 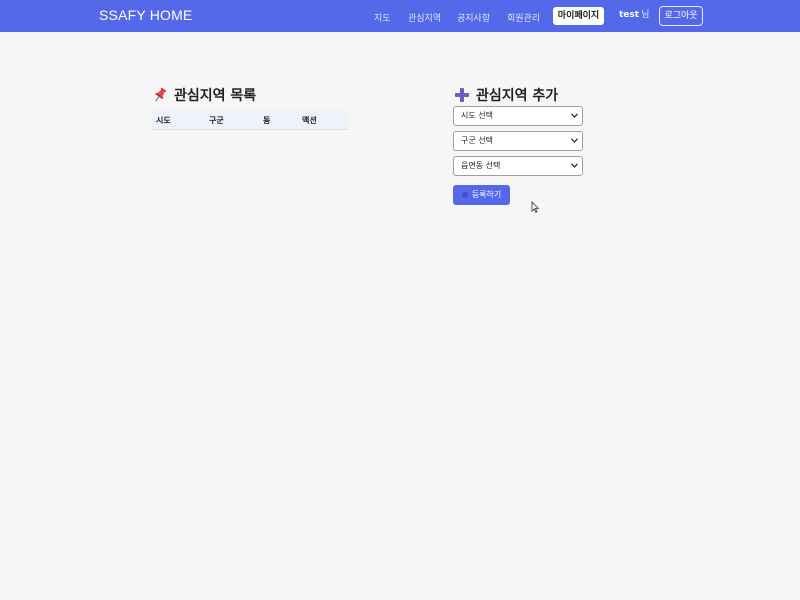 I want to click on dong-select: 읍면동 선택, so click(x=518, y=166).